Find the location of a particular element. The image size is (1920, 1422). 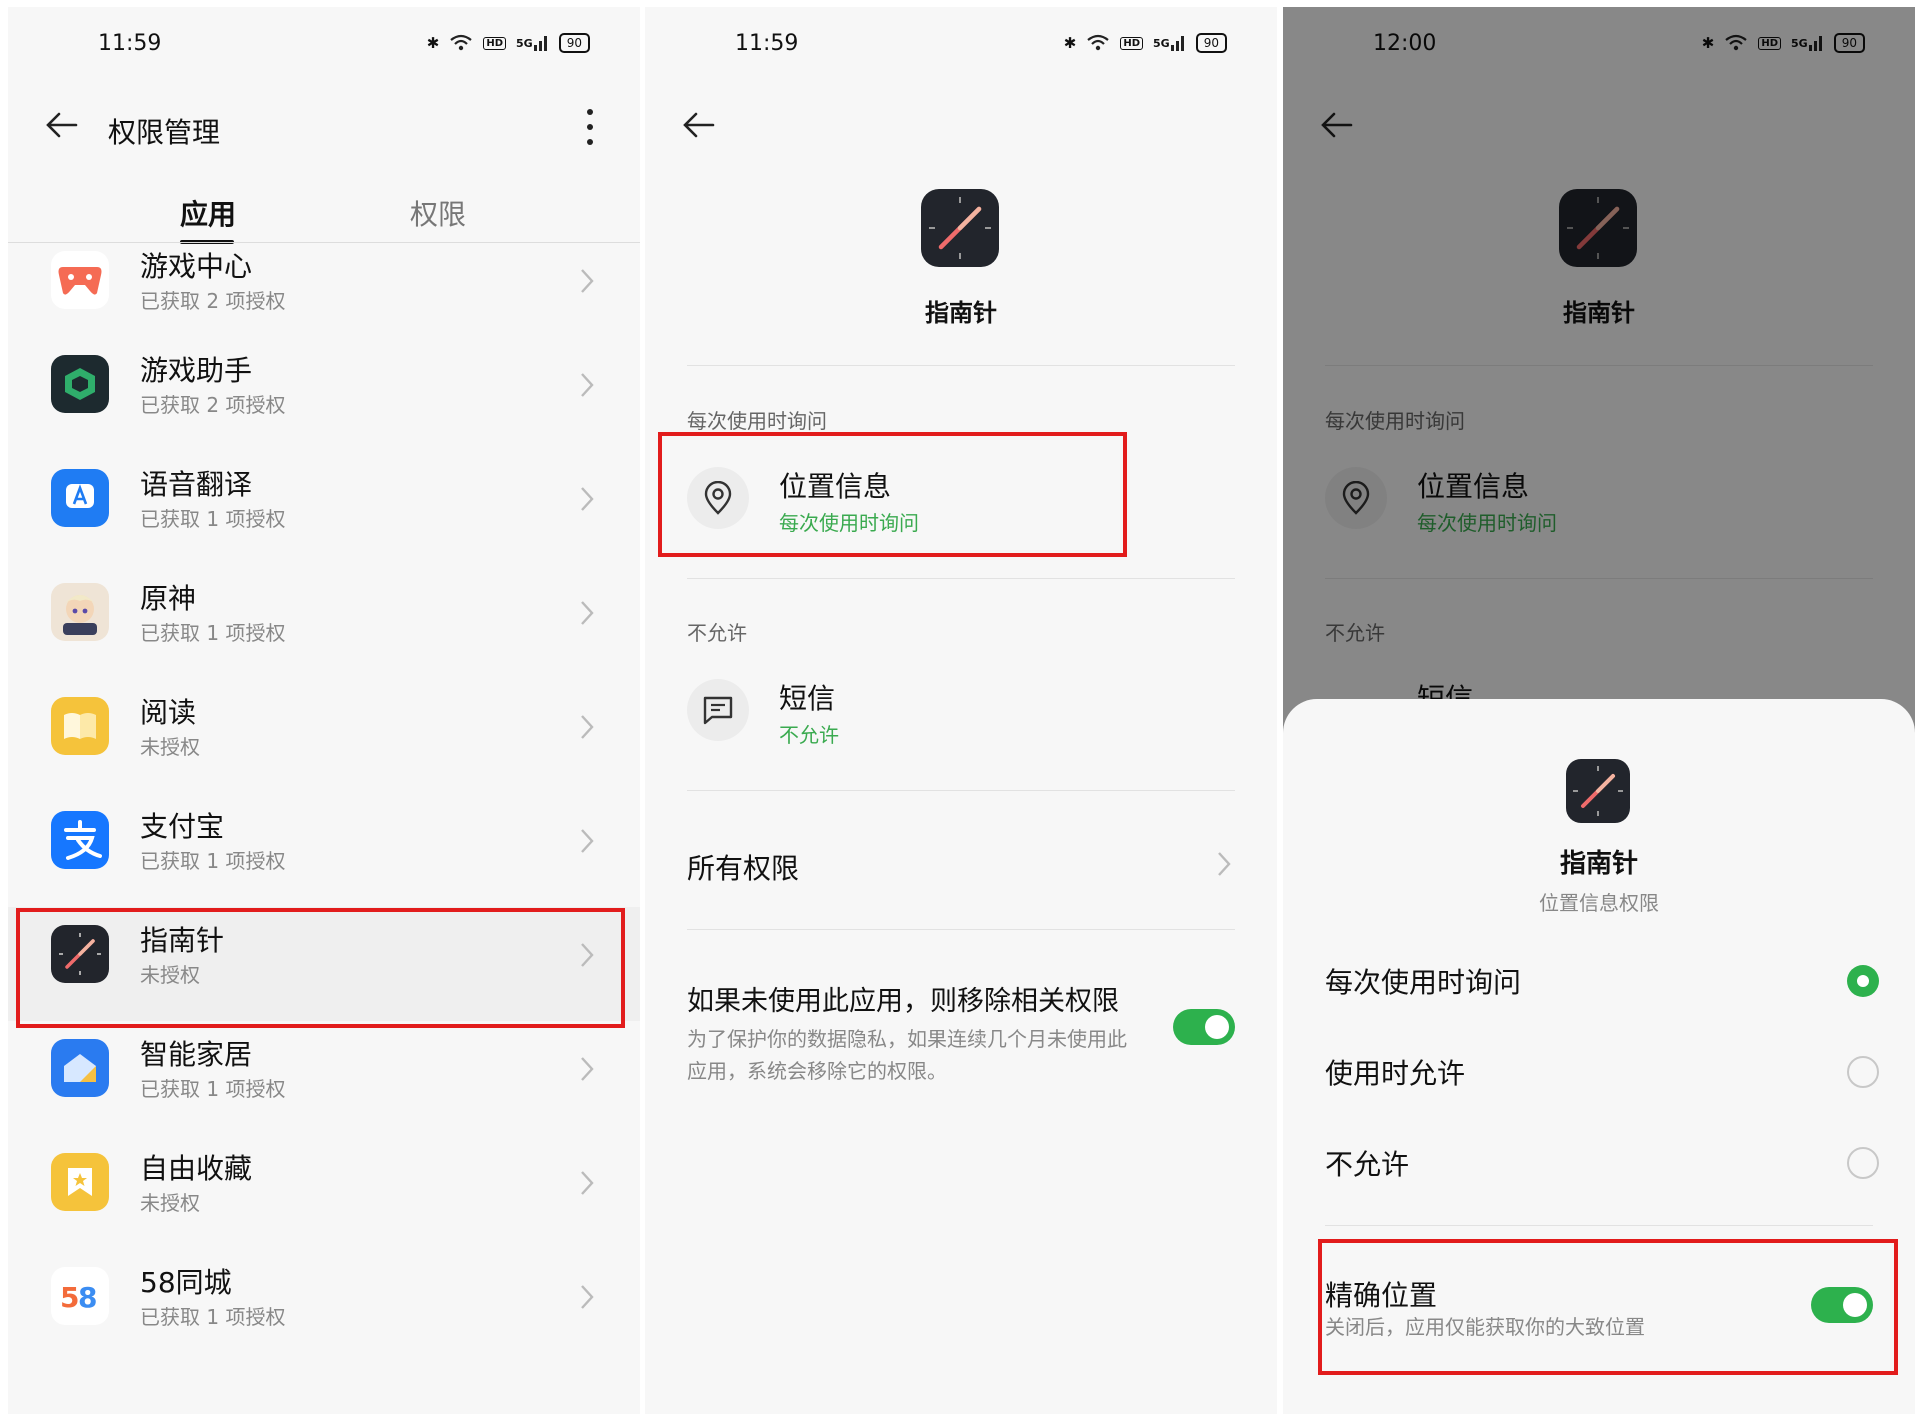

book-icon is located at coordinates (80, 726).